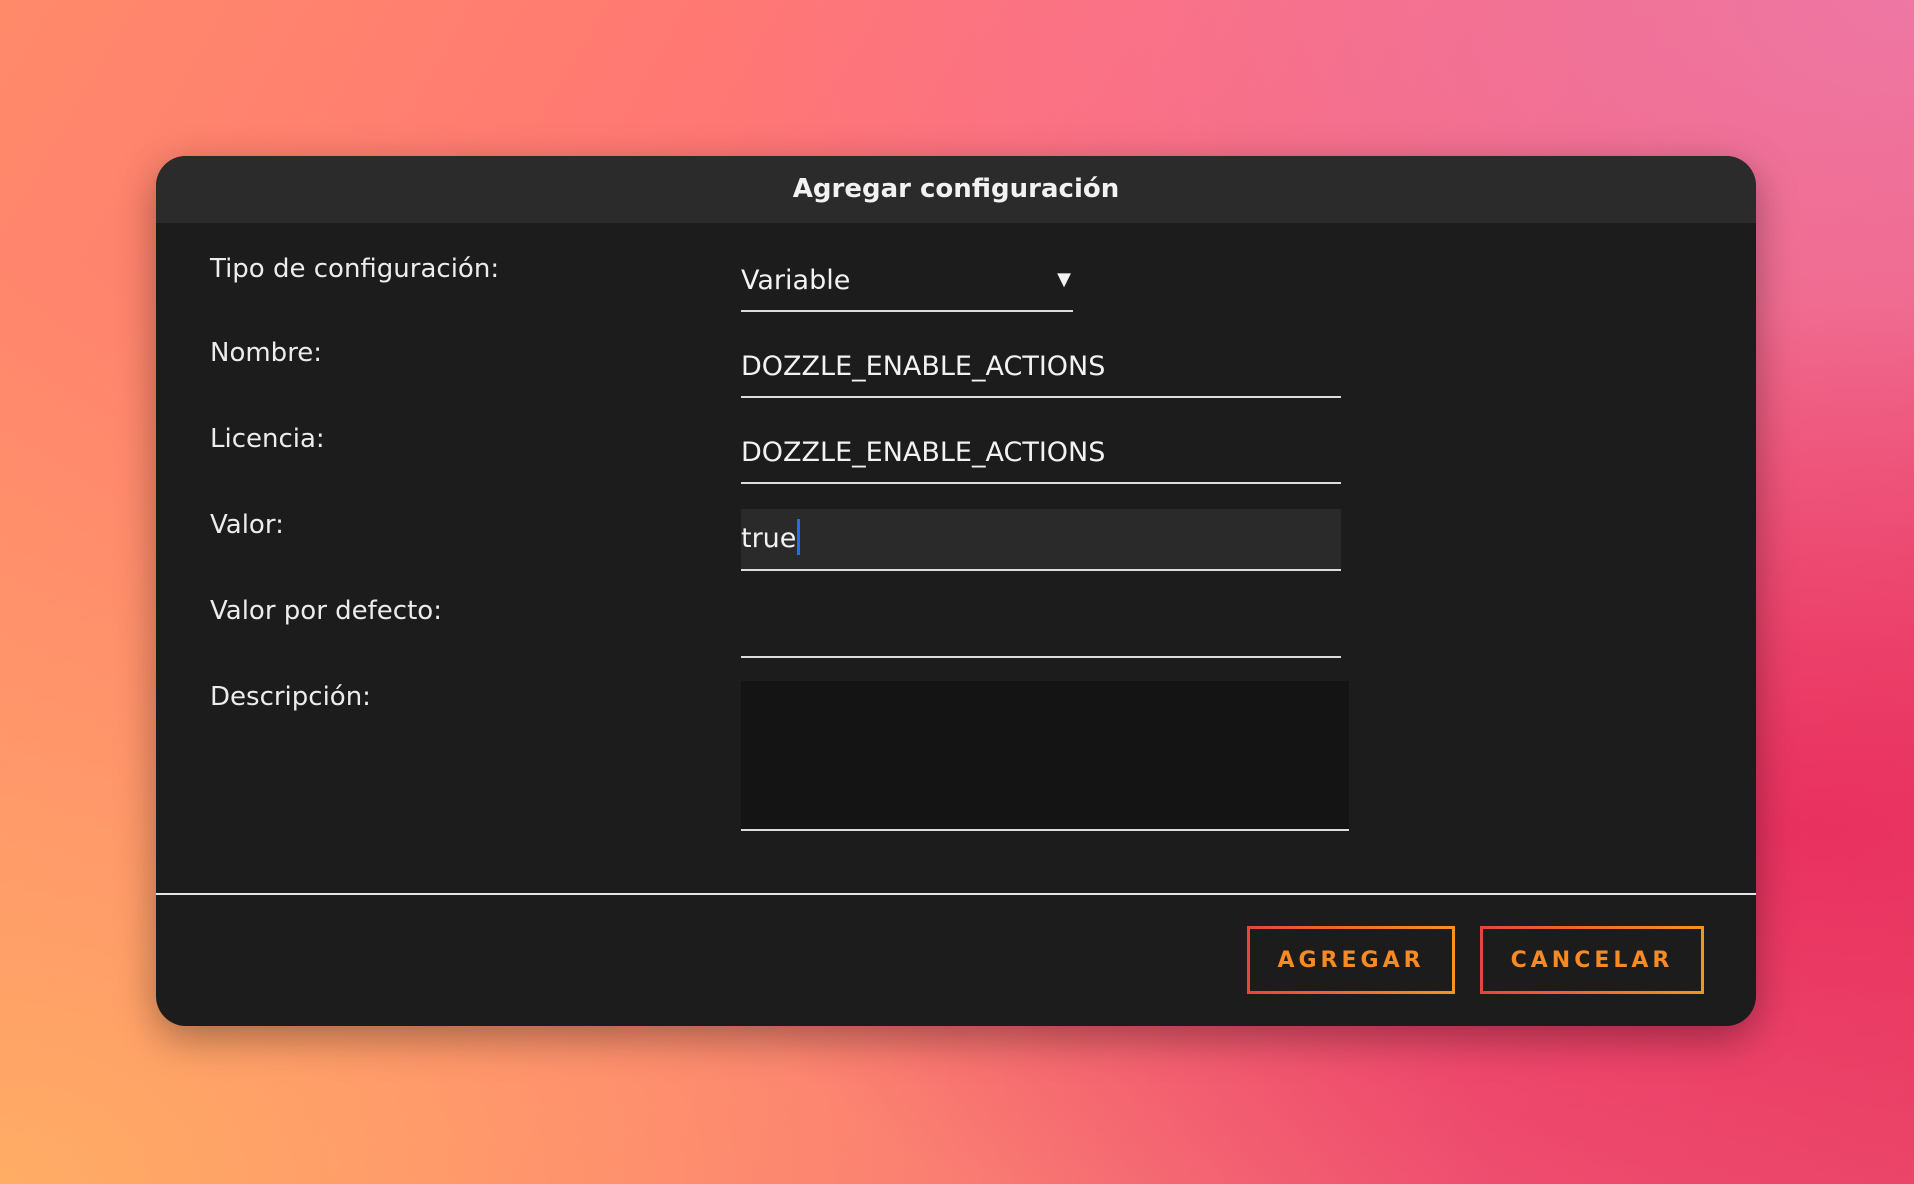 This screenshot has width=1914, height=1184. What do you see at coordinates (799, 537) in the screenshot?
I see `text-caret` at bounding box center [799, 537].